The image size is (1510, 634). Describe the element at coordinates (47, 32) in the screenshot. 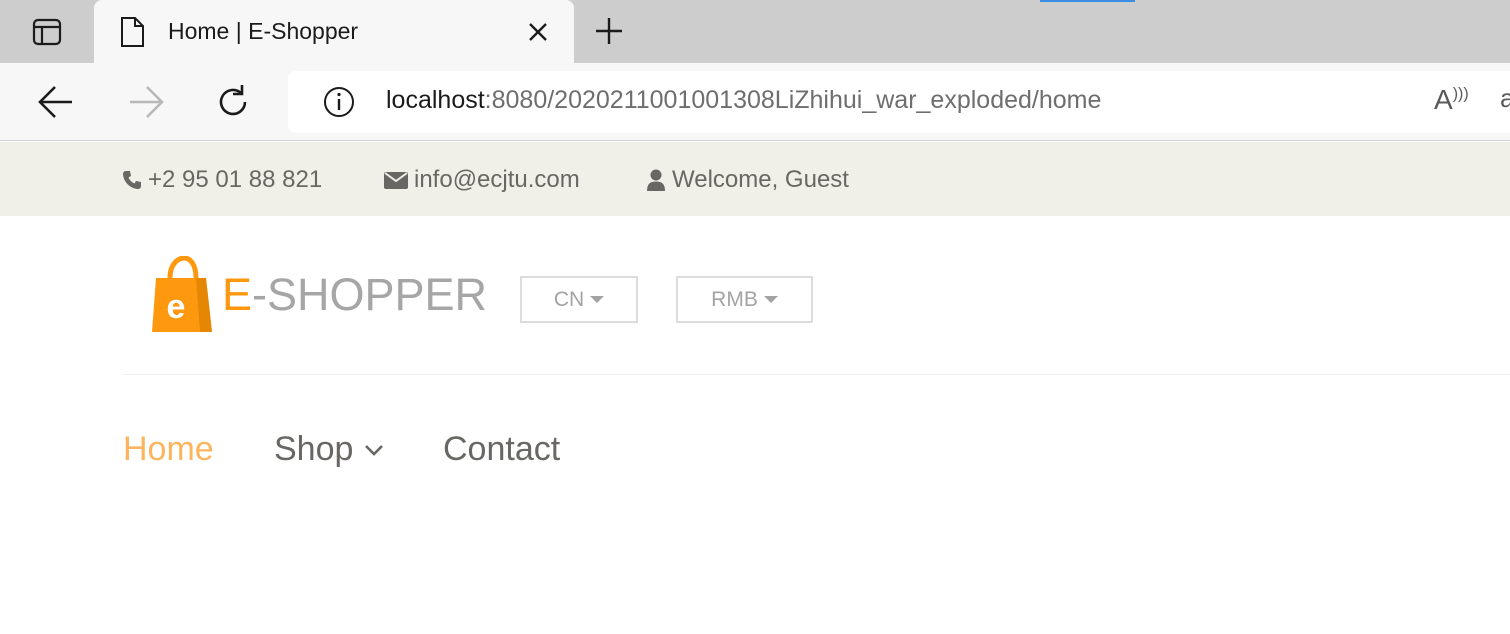

I see `sidebar-panel-icon` at that location.